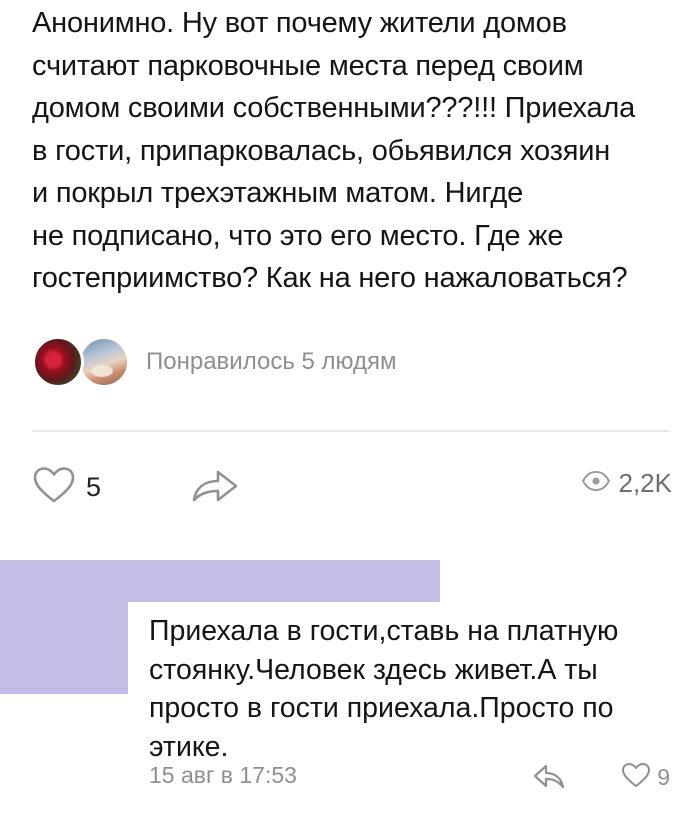 Image resolution: width=700 pixels, height=825 pixels. What do you see at coordinates (350, 431) in the screenshot?
I see `divider` at bounding box center [350, 431].